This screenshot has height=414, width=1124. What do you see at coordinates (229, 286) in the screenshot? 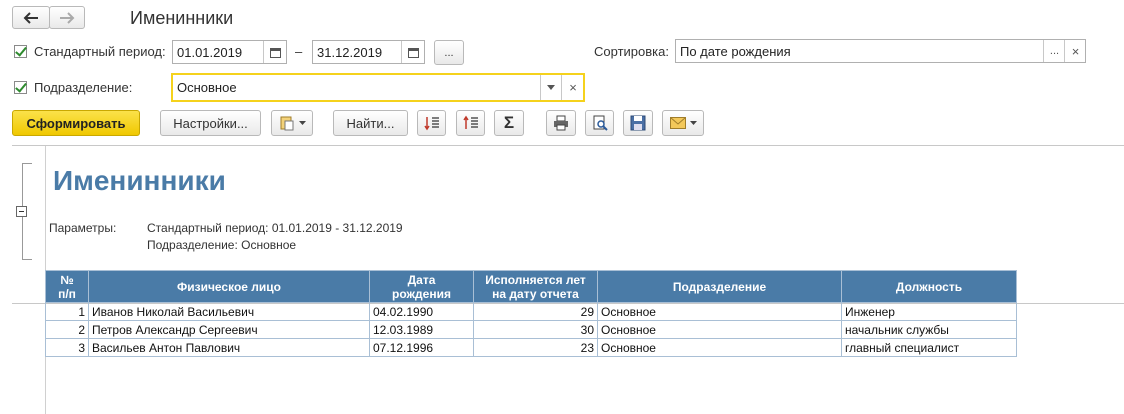
I see `column-header-person: Физическое лицо` at bounding box center [229, 286].